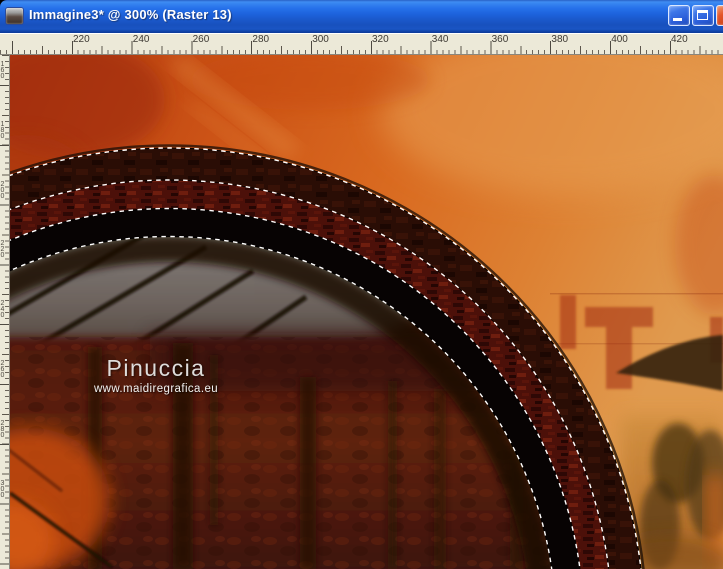 The width and height of the screenshot is (723, 569). What do you see at coordinates (361, 16) in the screenshot?
I see `titlebar: Immagine3* @ 300% (Raster 13)` at bounding box center [361, 16].